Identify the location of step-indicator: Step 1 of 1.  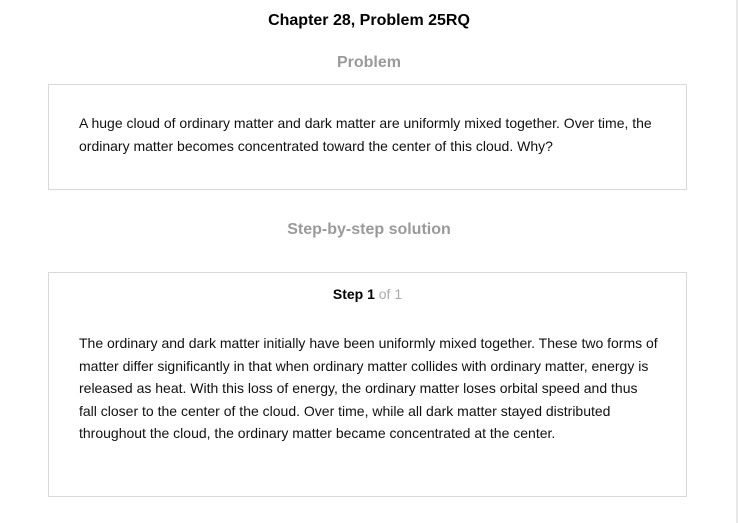
(367, 294).